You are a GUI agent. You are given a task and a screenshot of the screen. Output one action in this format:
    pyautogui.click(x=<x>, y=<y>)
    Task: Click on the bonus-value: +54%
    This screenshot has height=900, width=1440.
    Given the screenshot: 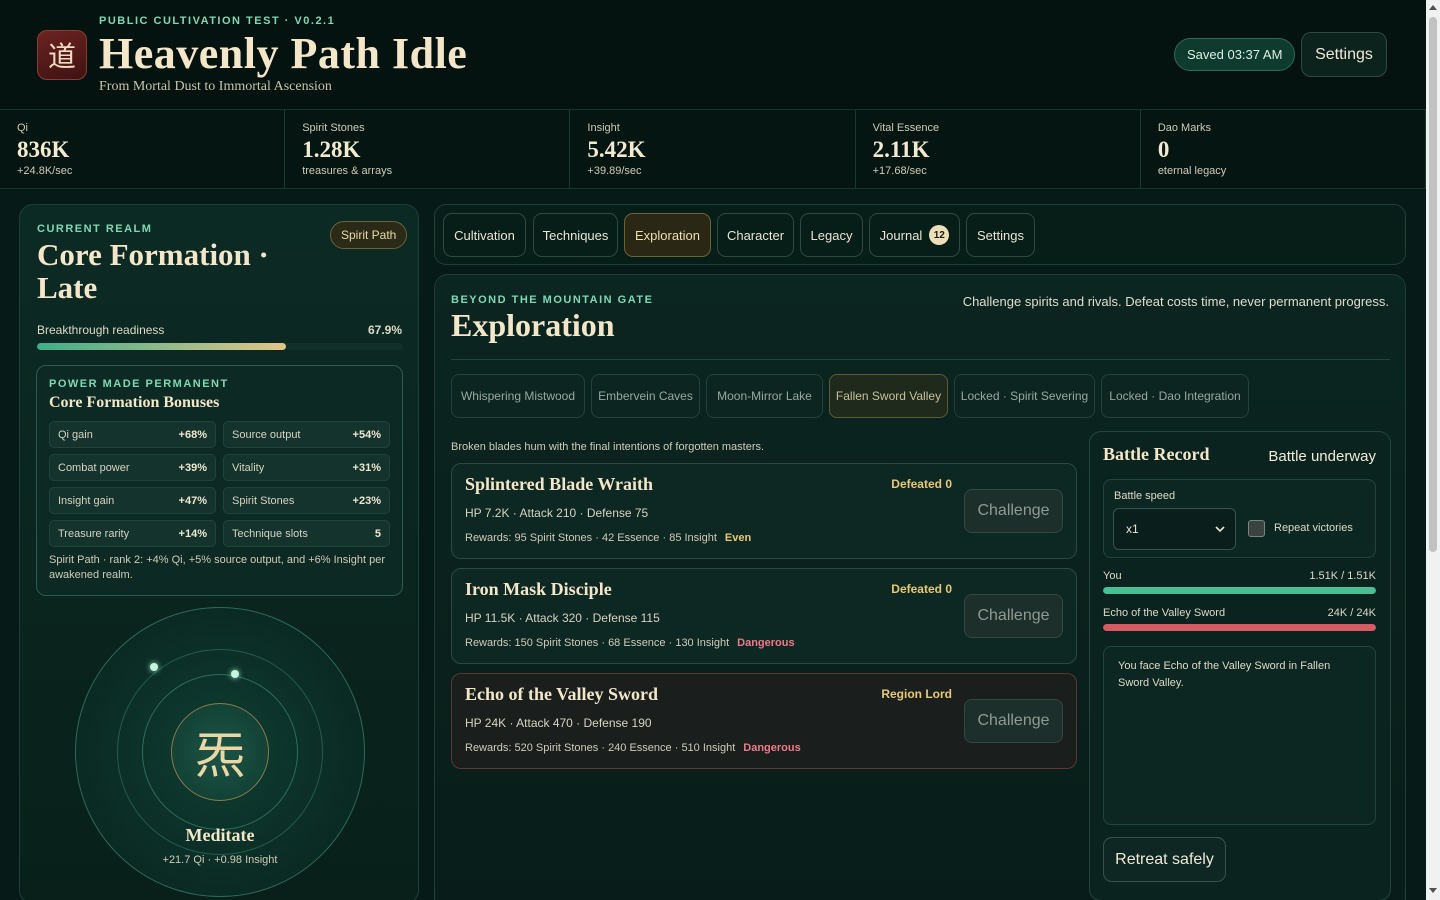 What is the action you would take?
    pyautogui.click(x=366, y=434)
    